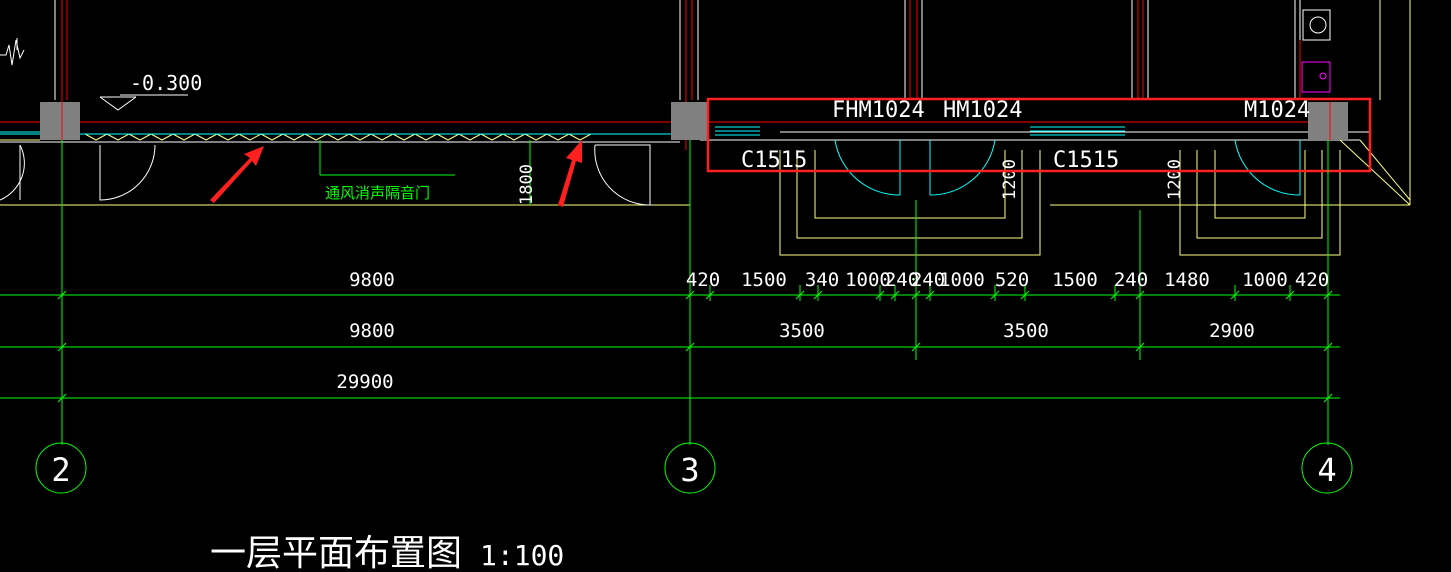 Image resolution: width=1451 pixels, height=572 pixels. I want to click on drawing-title: 一层平面布置图, so click(336, 552).